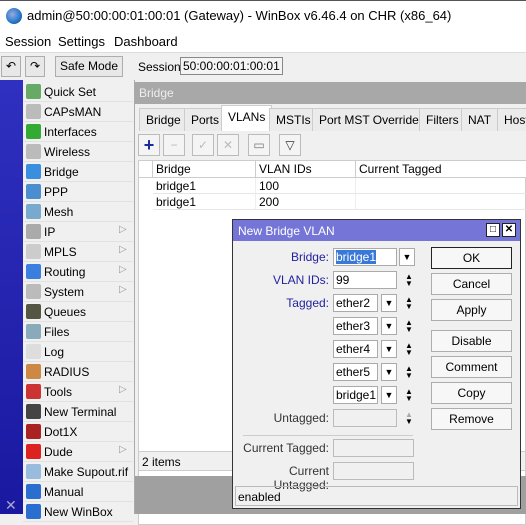 The width and height of the screenshot is (526, 525). I want to click on menu-dashboard: Dashboard, so click(146, 41).